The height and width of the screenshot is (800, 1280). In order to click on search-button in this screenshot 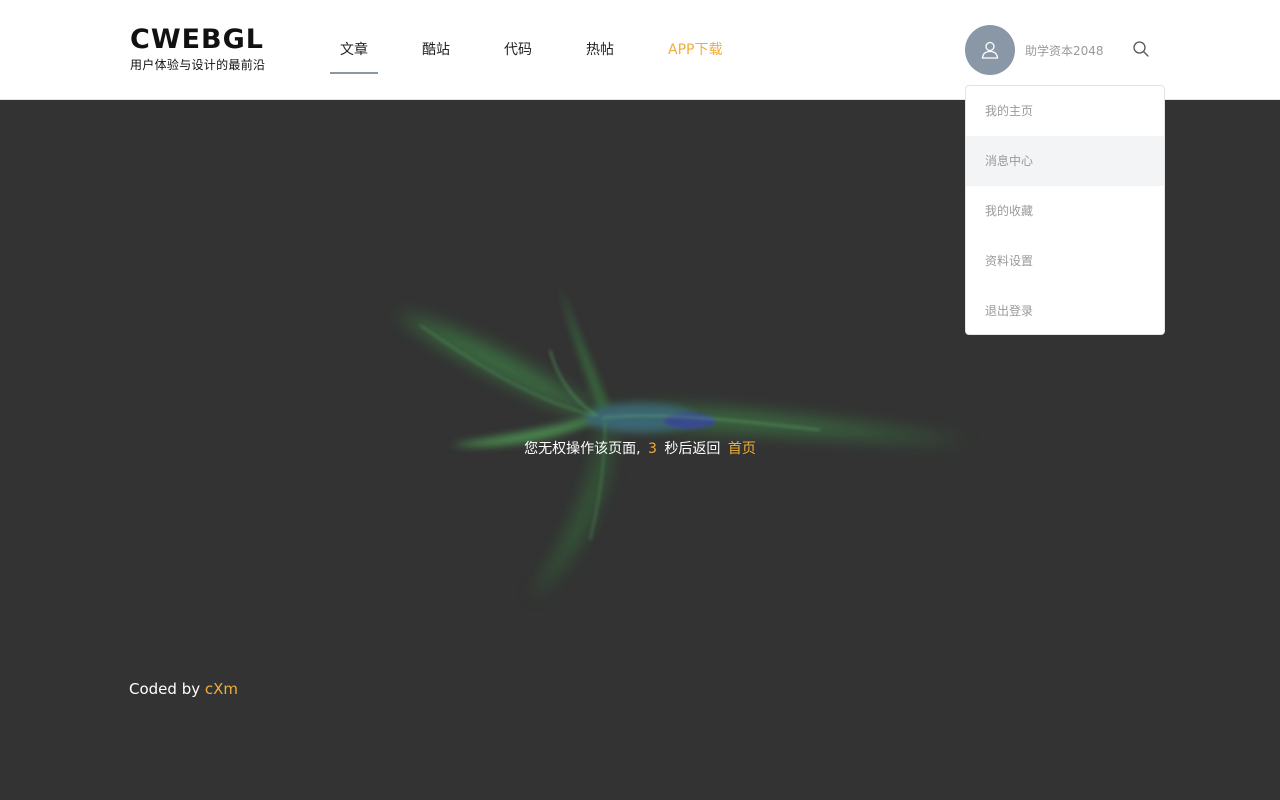, I will do `click(1142, 50)`.